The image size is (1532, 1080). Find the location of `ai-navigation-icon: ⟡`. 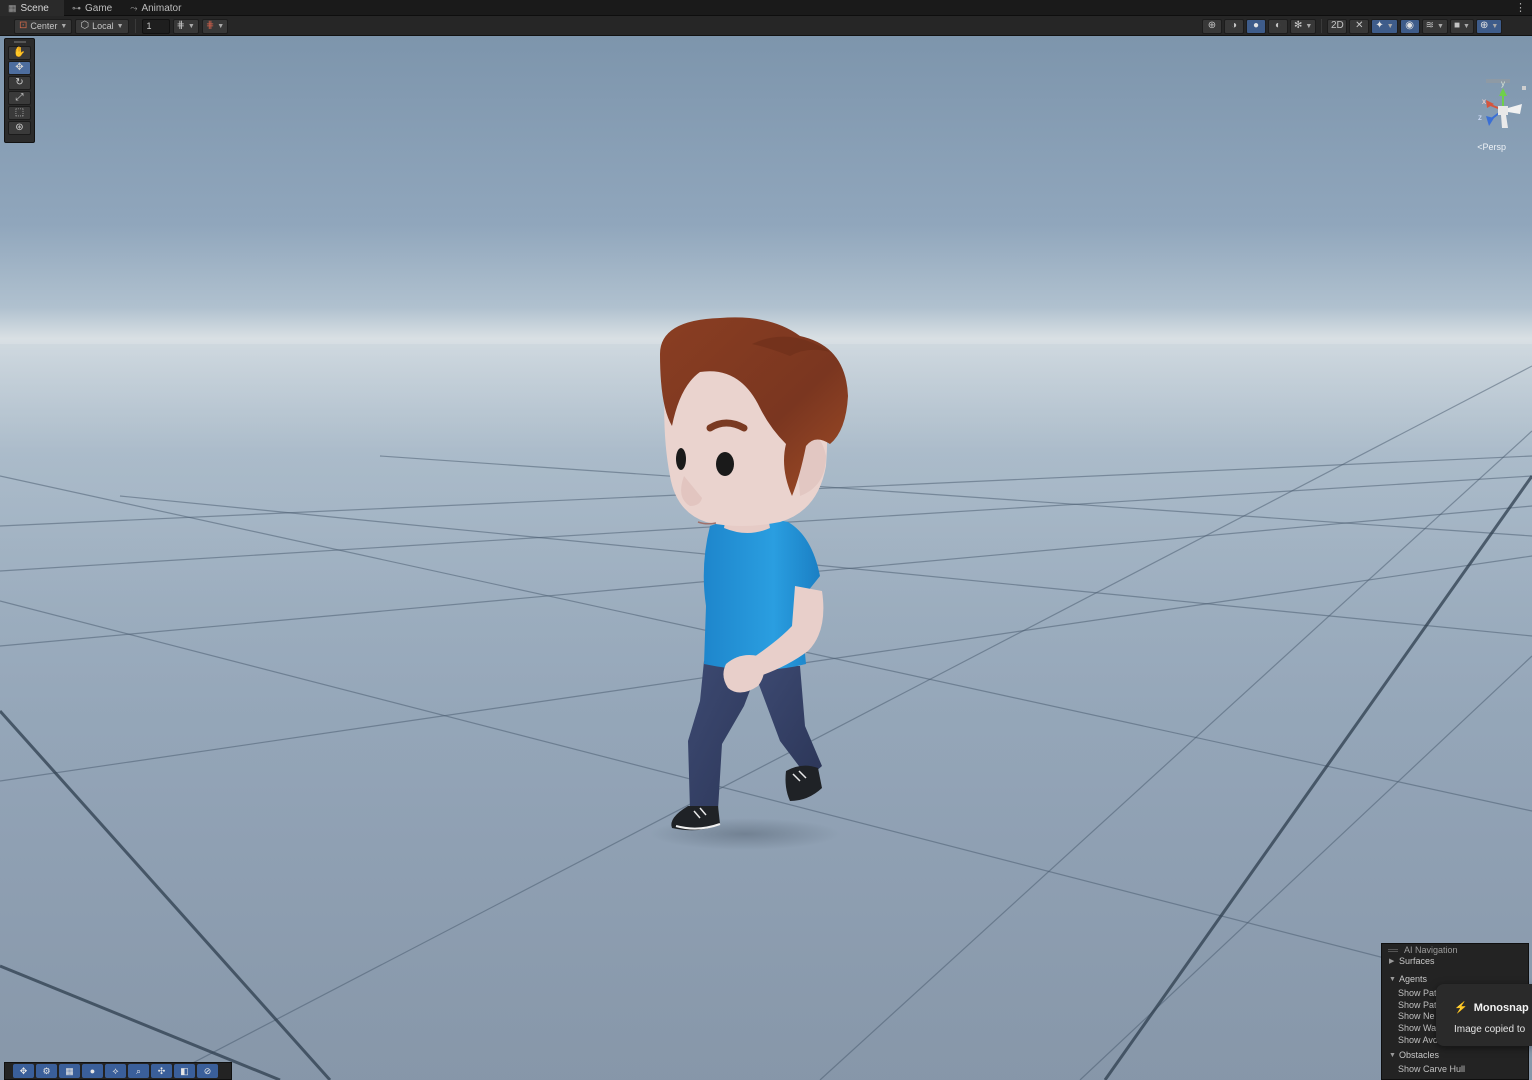

ai-navigation-icon: ⟡ is located at coordinates (115, 1070).